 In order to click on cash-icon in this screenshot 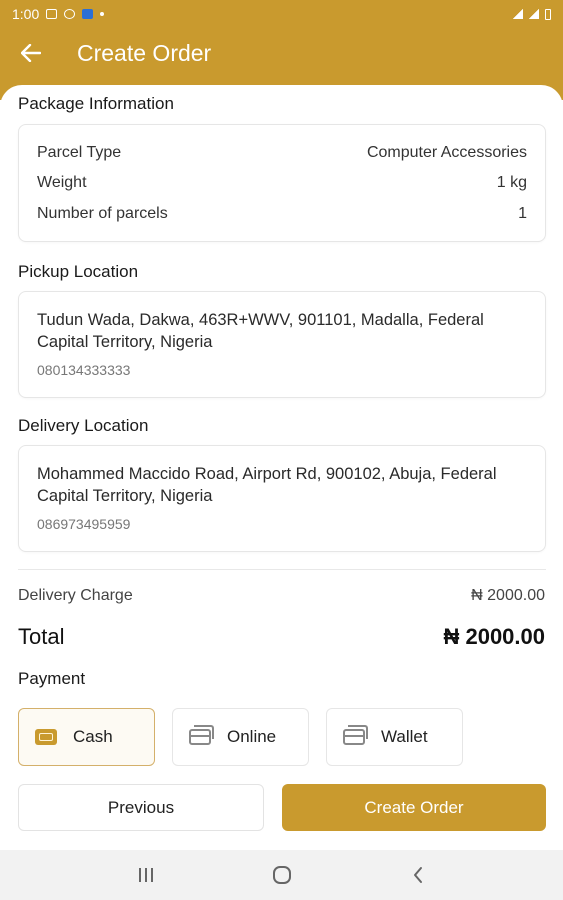, I will do `click(46, 737)`.